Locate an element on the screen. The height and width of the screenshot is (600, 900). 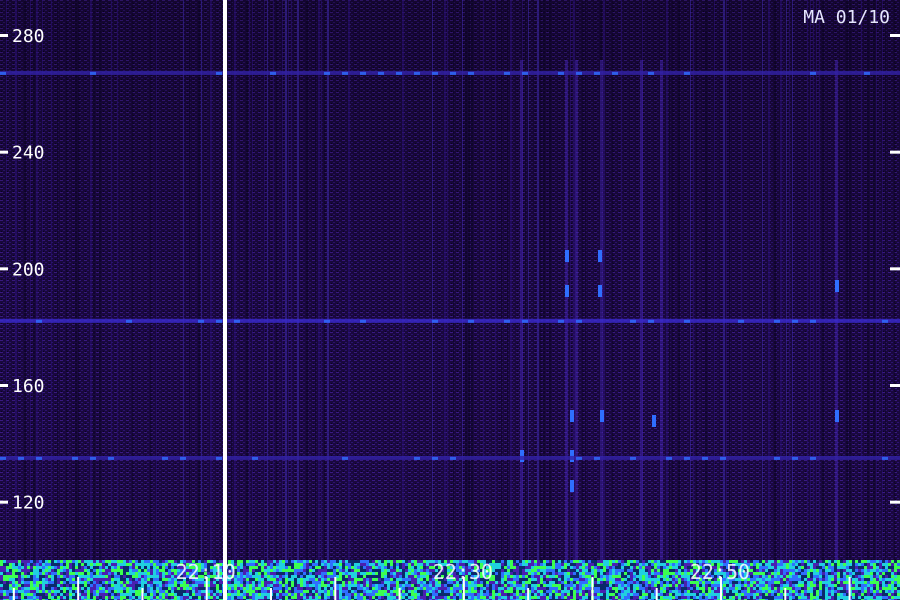
x-tick is located at coordinates (399, 594).